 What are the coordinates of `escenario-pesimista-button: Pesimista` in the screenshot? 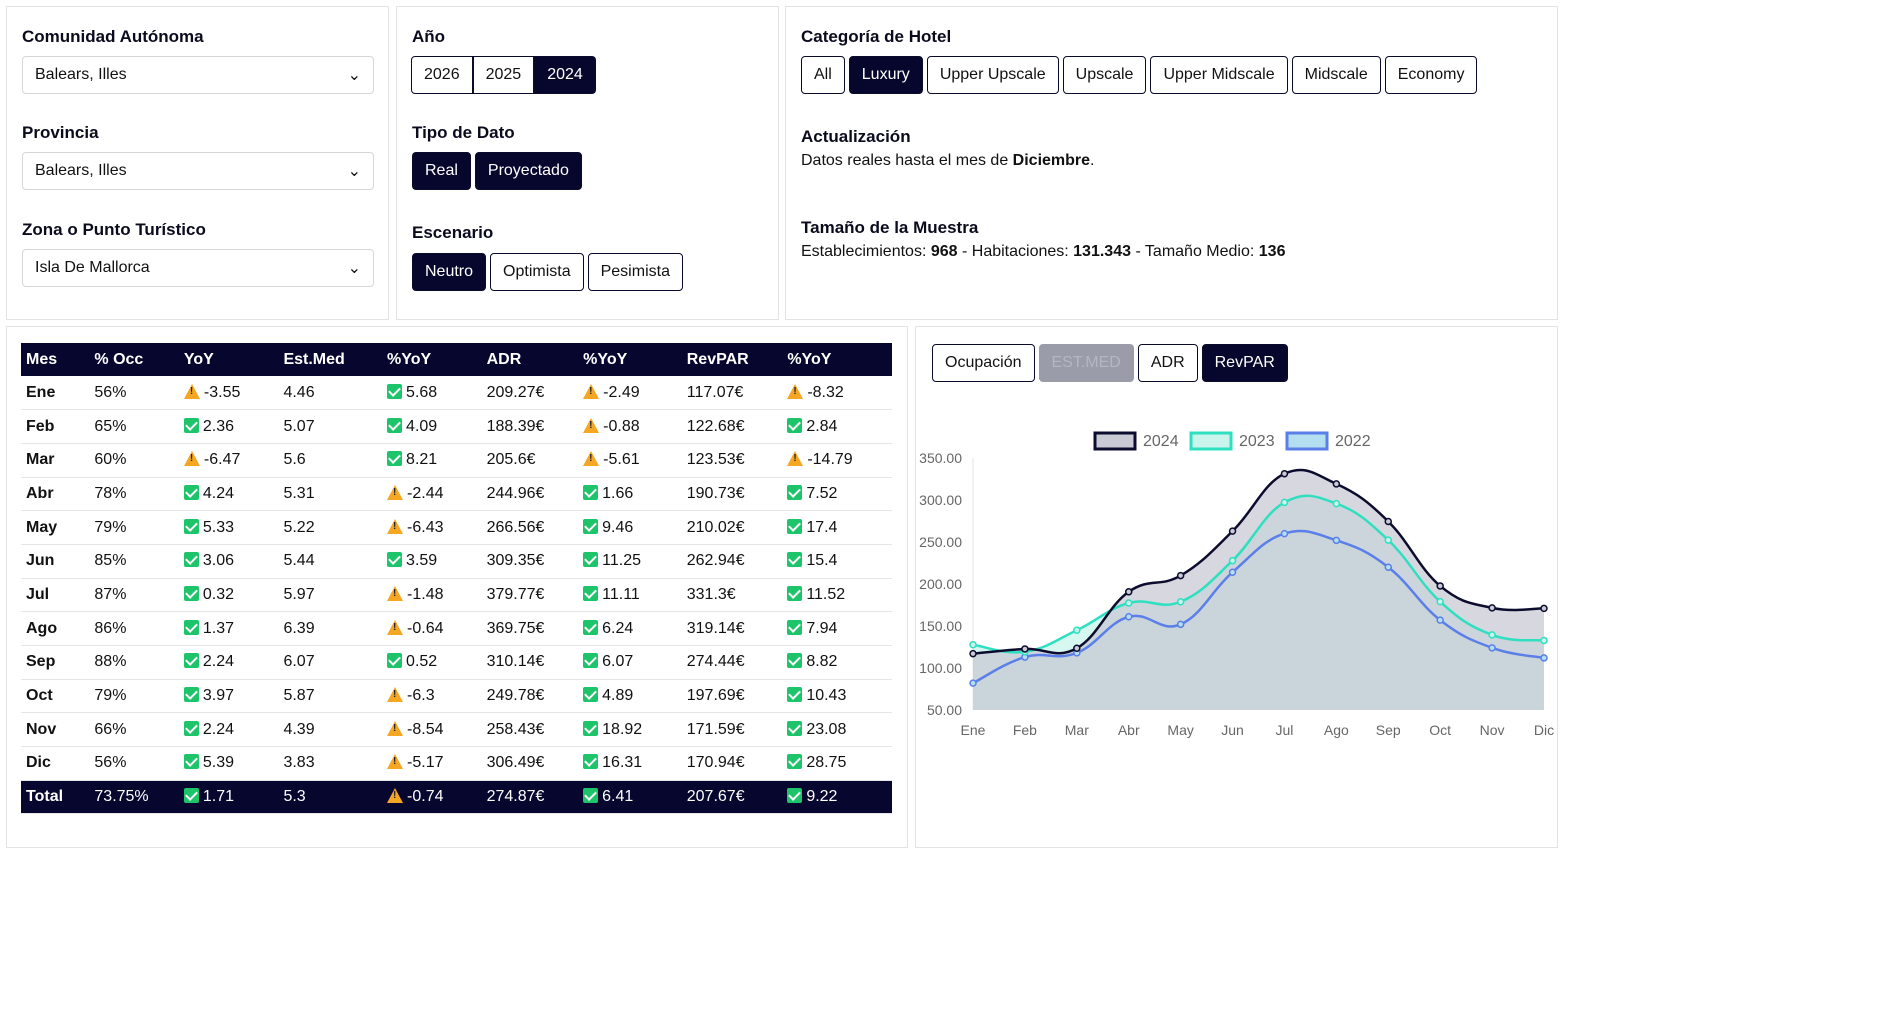 It's located at (635, 272).